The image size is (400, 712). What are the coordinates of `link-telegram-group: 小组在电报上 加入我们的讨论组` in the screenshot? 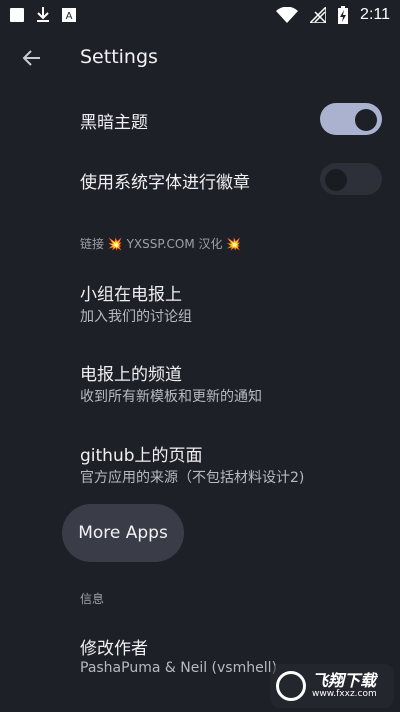 It's located at (200, 302).